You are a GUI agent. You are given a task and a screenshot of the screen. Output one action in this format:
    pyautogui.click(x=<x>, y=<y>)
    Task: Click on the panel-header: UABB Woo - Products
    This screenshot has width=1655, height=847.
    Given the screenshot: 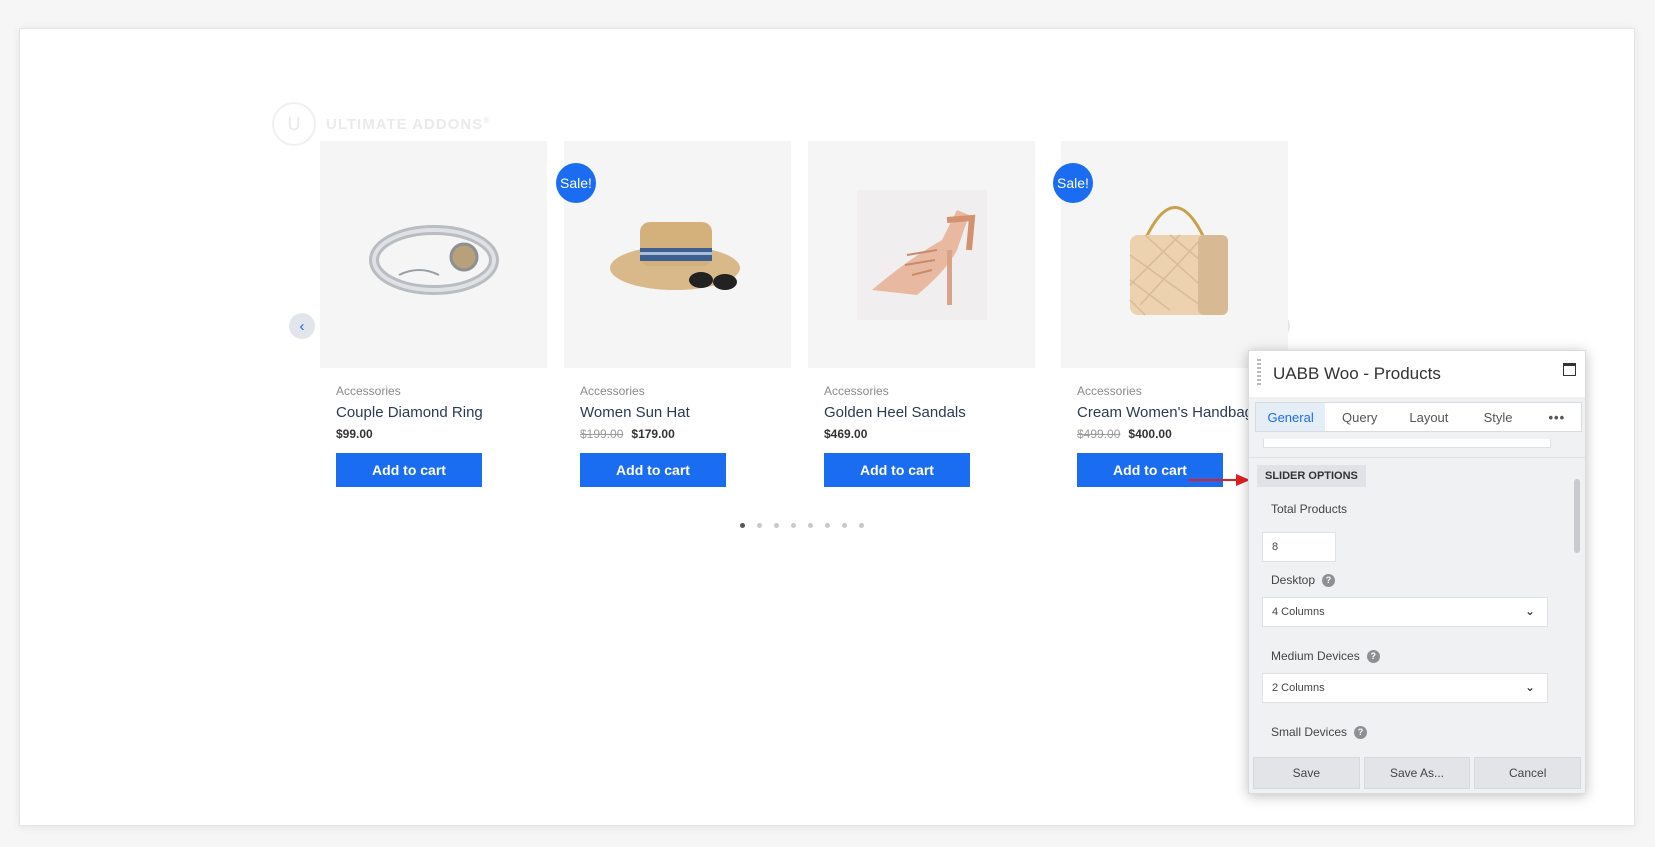 What is the action you would take?
    pyautogui.click(x=1417, y=374)
    